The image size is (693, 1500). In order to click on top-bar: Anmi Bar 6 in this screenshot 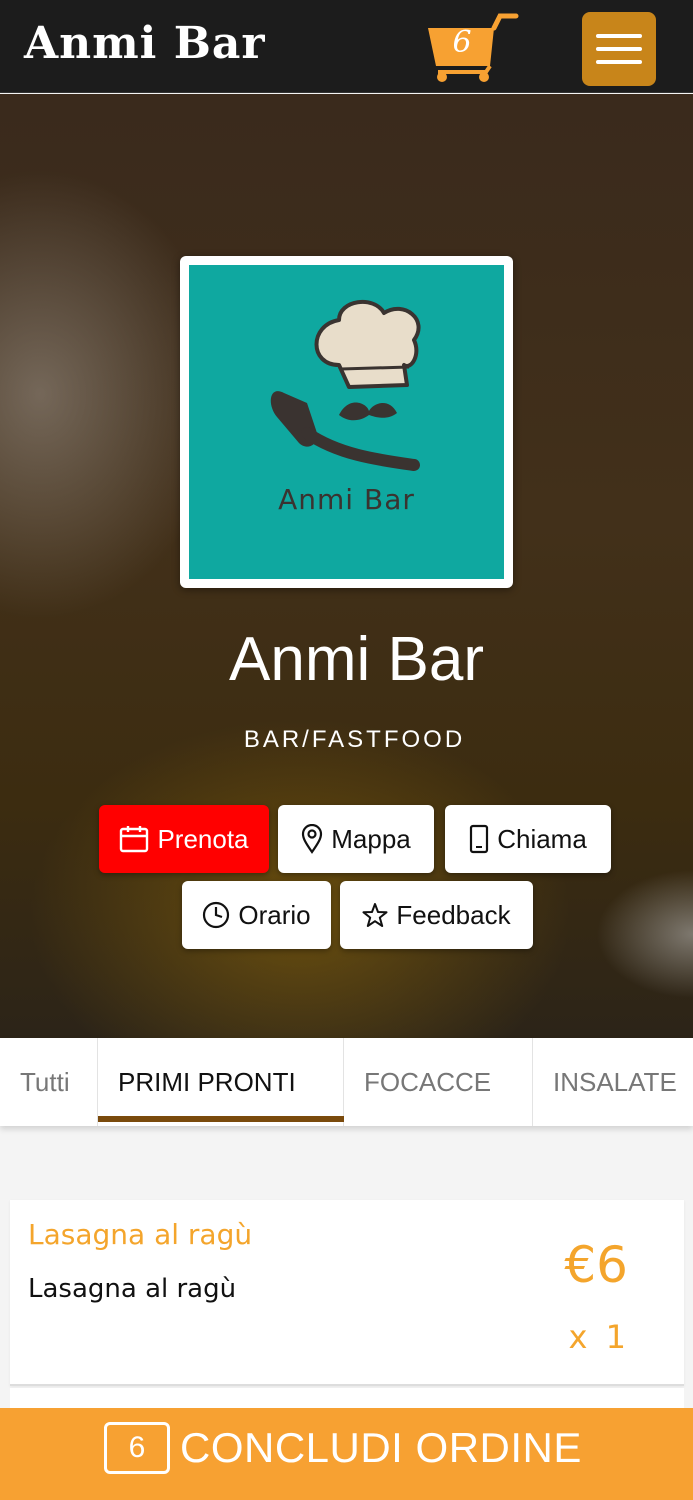, I will do `click(346, 46)`.